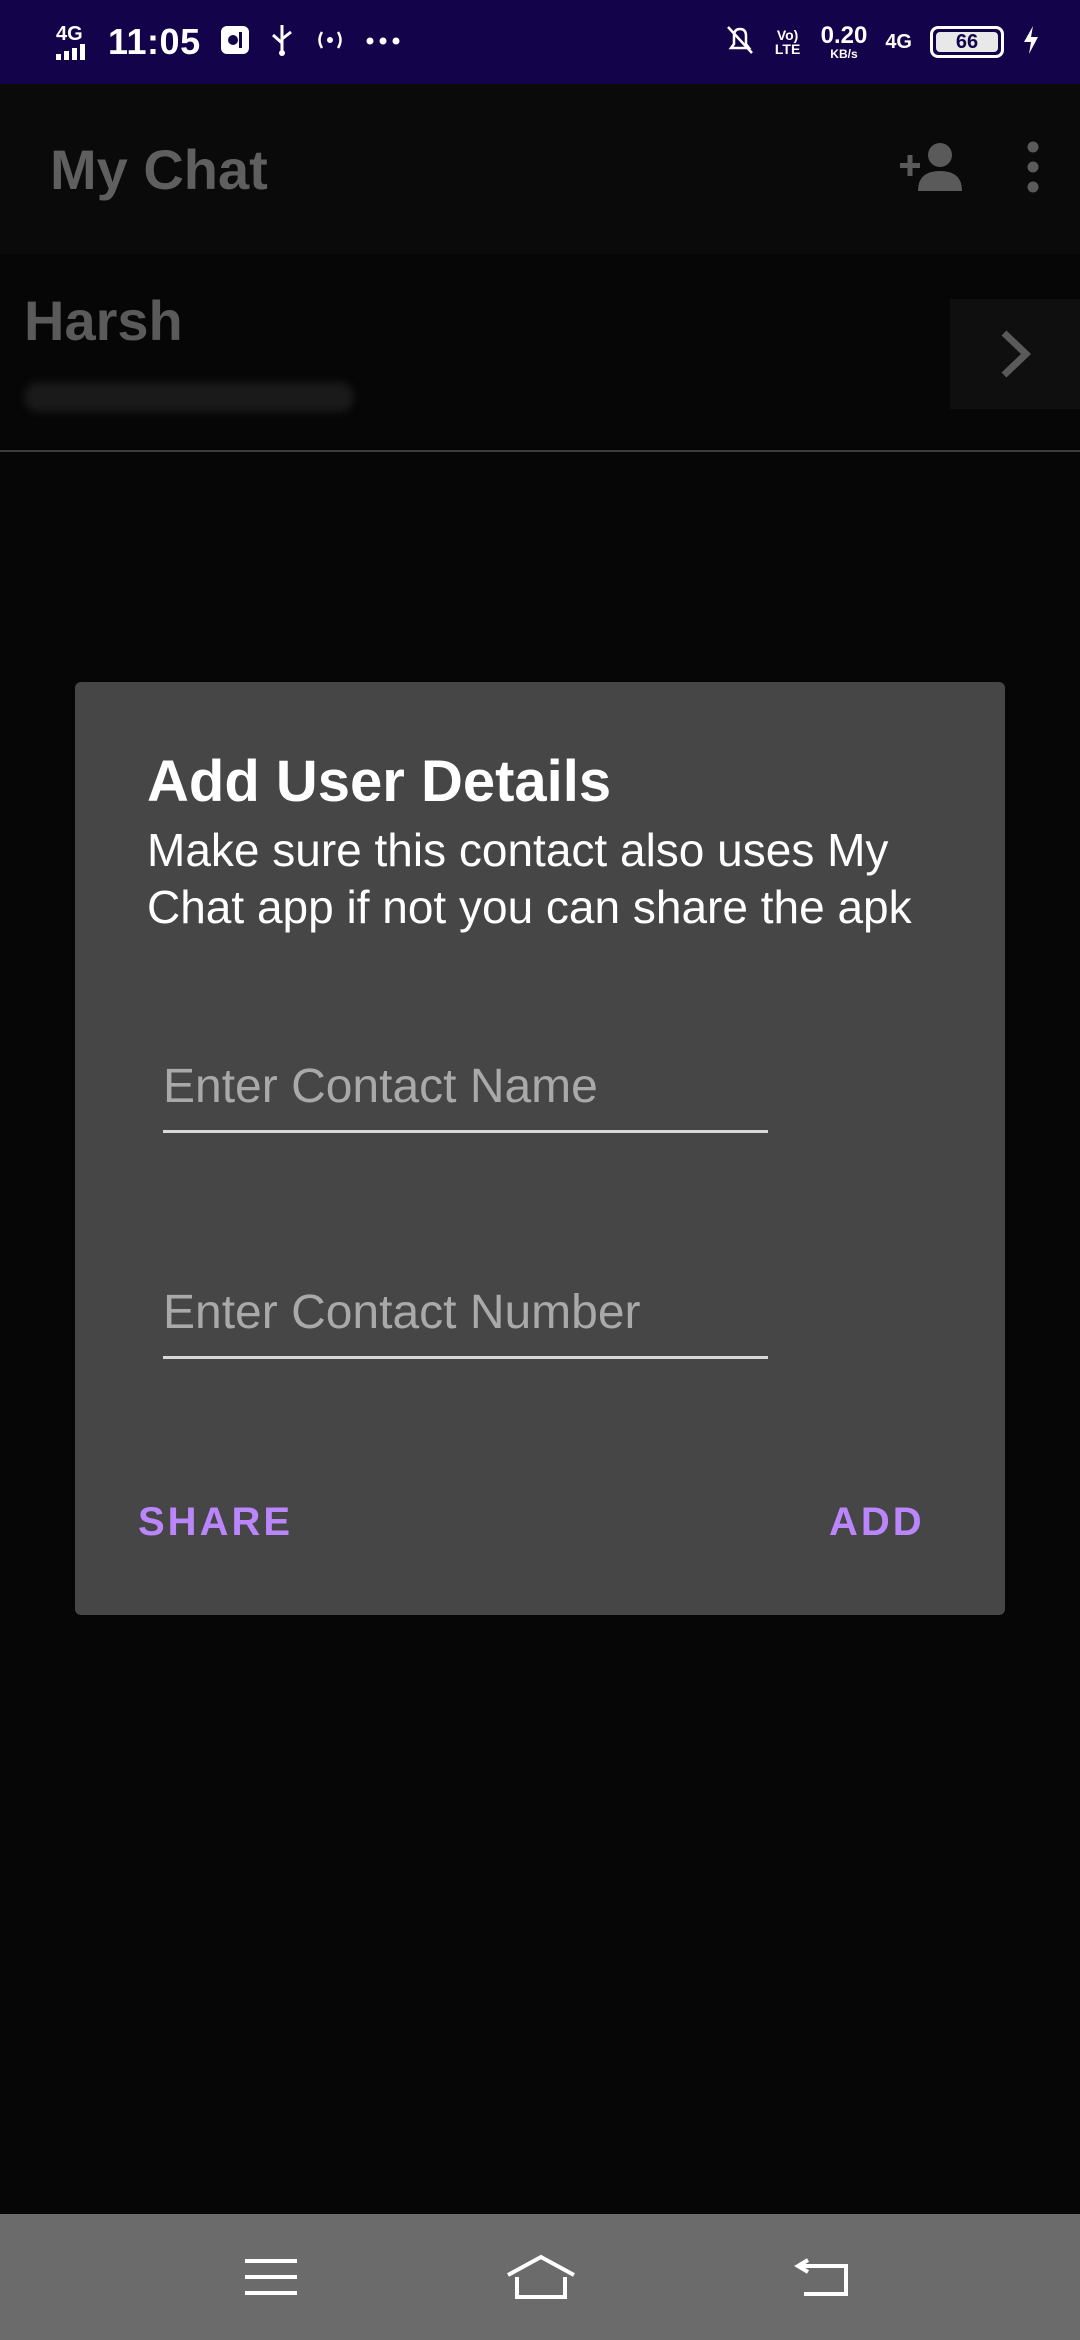  I want to click on share-button: SHARE, so click(215, 1522).